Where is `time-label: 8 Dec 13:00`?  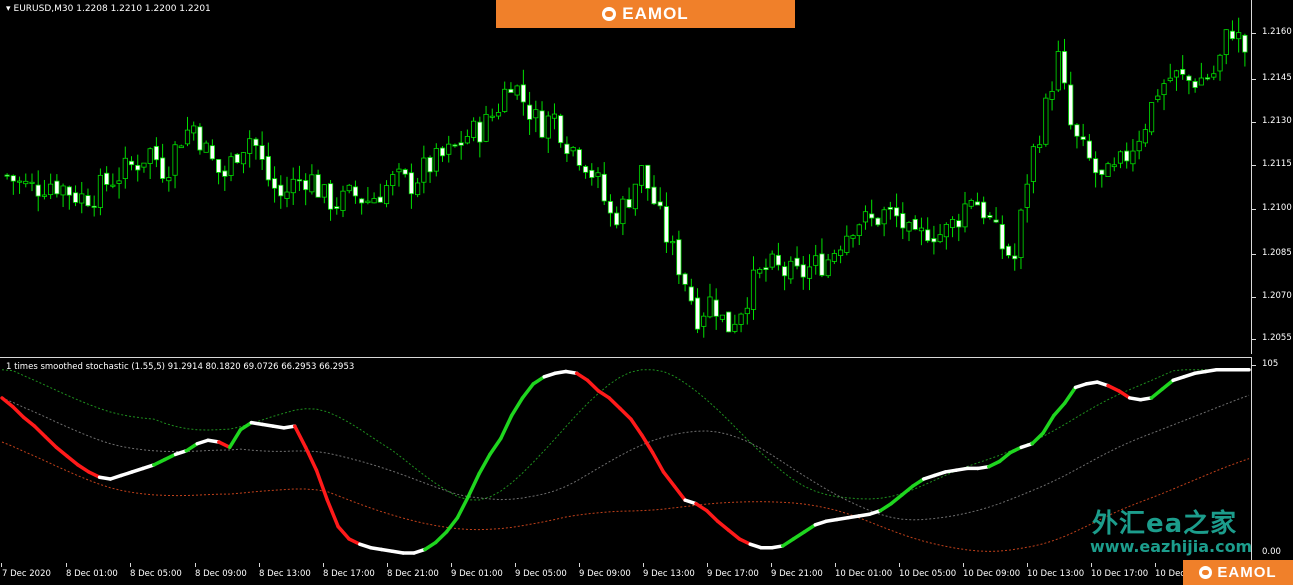
time-label: 8 Dec 13:00 is located at coordinates (285, 574).